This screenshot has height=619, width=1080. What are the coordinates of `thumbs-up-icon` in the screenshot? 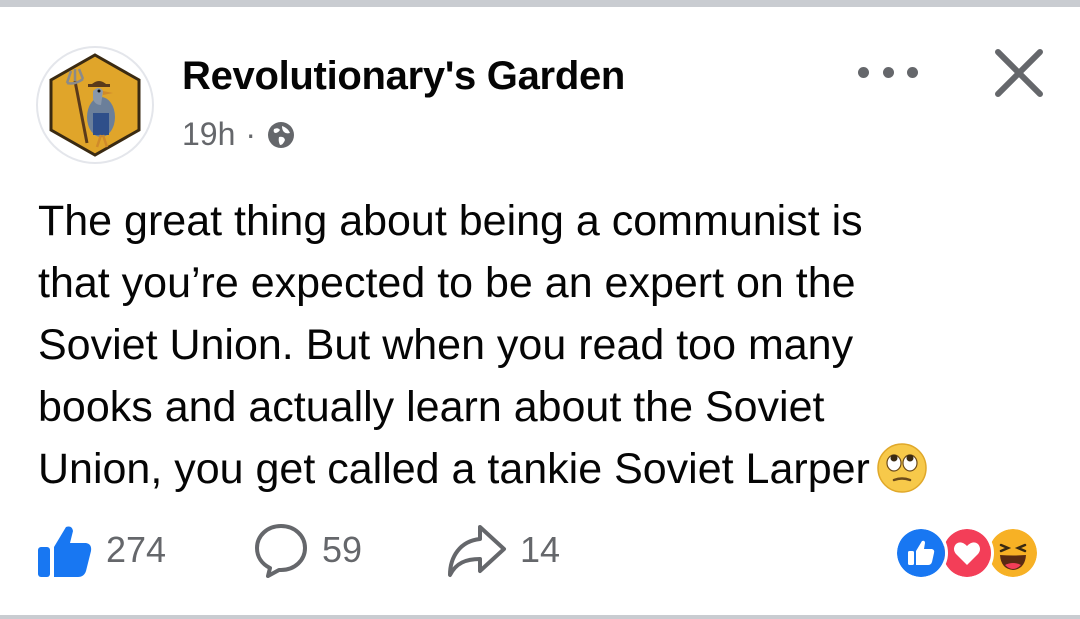 It's located at (65, 551).